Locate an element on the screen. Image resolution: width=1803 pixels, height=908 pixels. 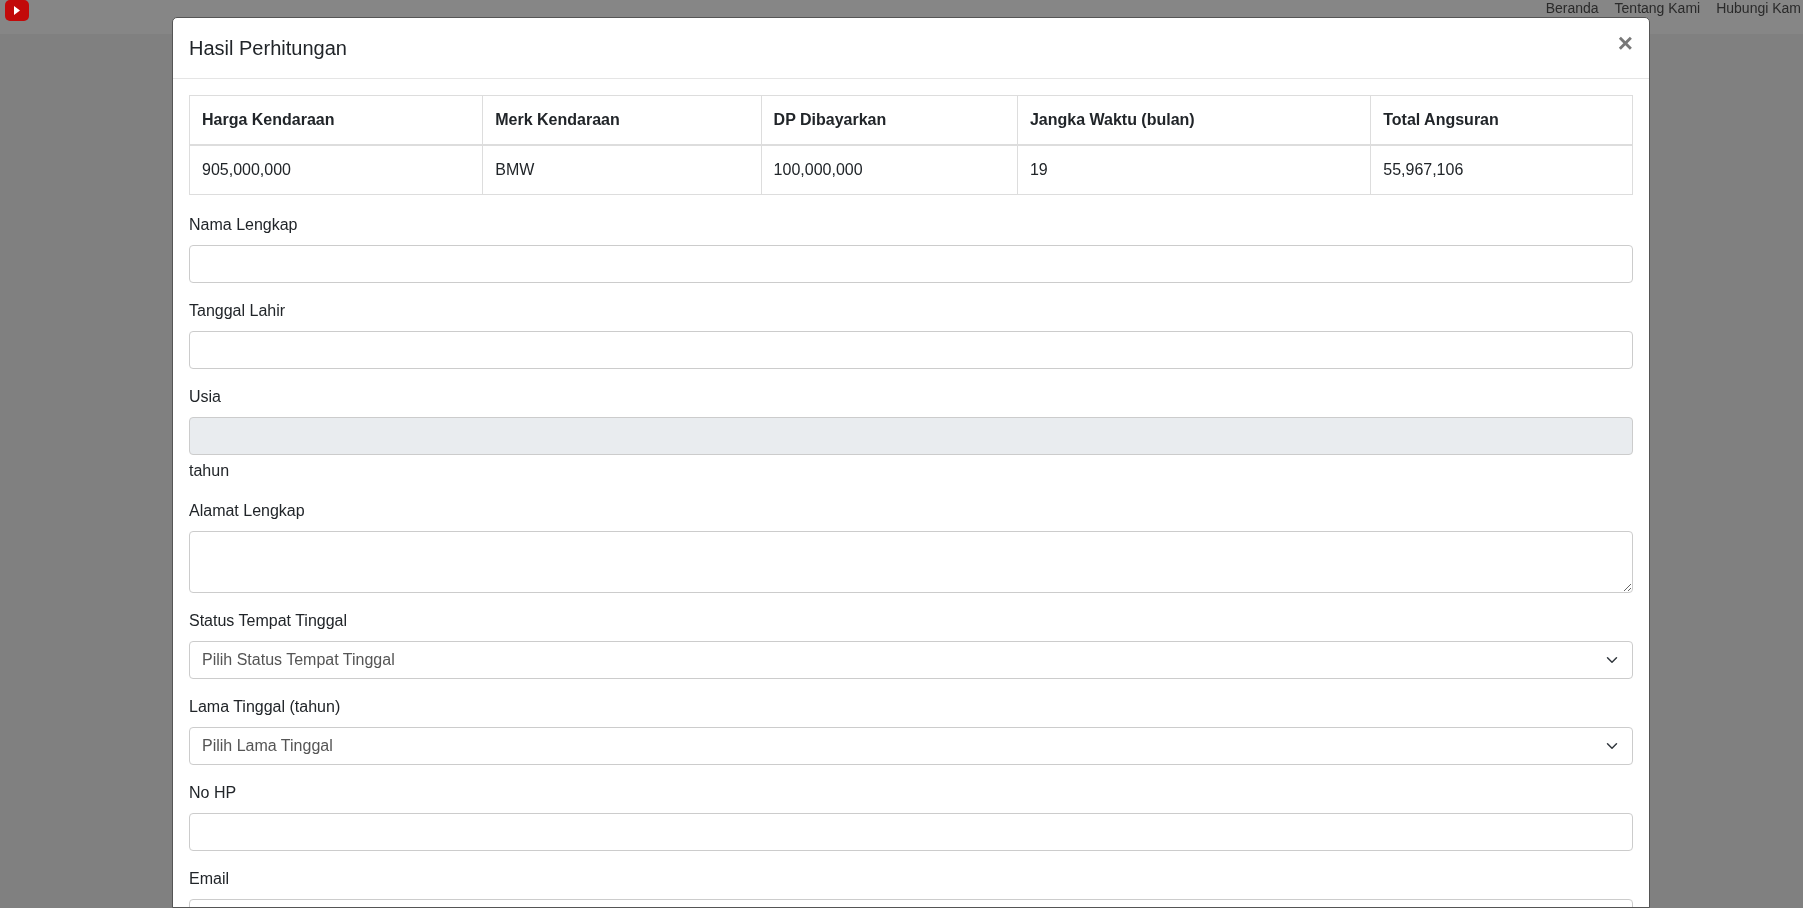
field-label: Email is located at coordinates (209, 879).